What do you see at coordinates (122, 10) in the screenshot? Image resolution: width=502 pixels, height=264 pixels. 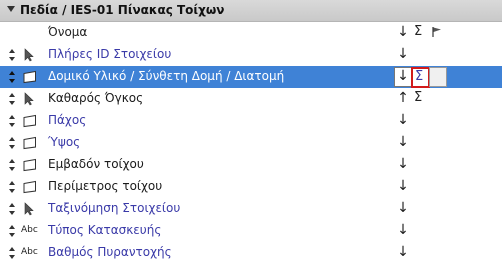 I see `panel-title: Πεδία / IES-01 Πίνακας Τοίχων` at bounding box center [122, 10].